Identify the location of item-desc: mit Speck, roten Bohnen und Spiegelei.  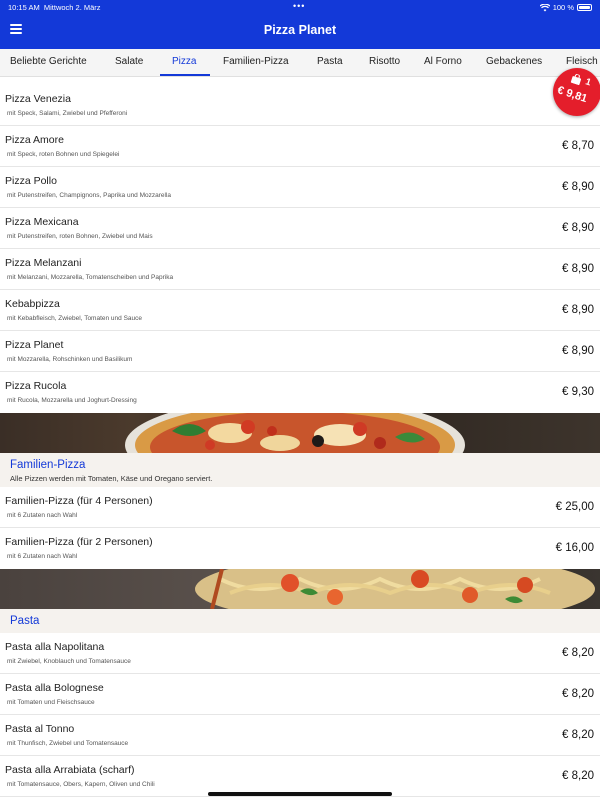
(63, 154).